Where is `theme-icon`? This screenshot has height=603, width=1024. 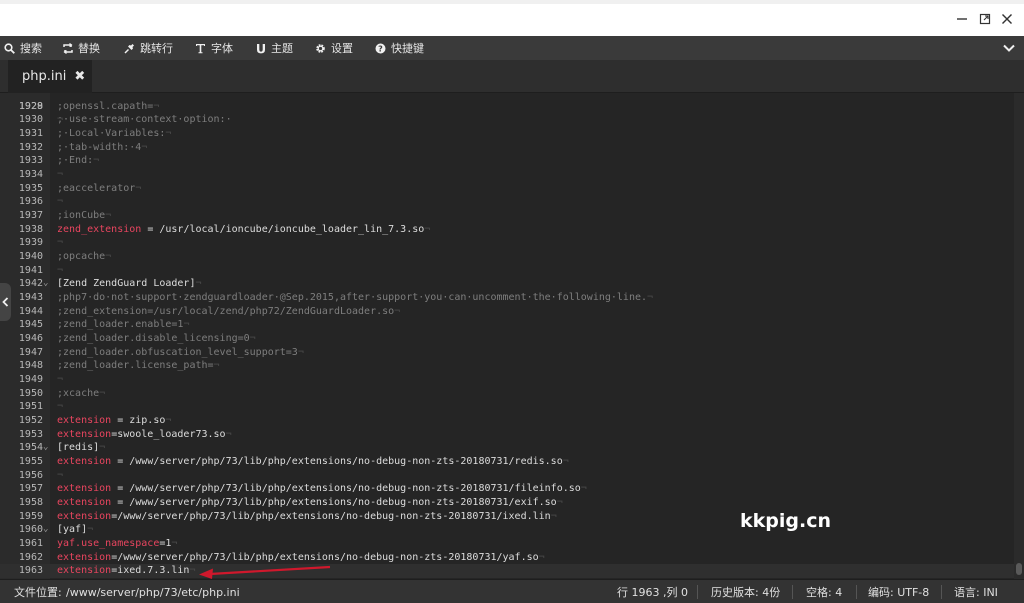 theme-icon is located at coordinates (260, 48).